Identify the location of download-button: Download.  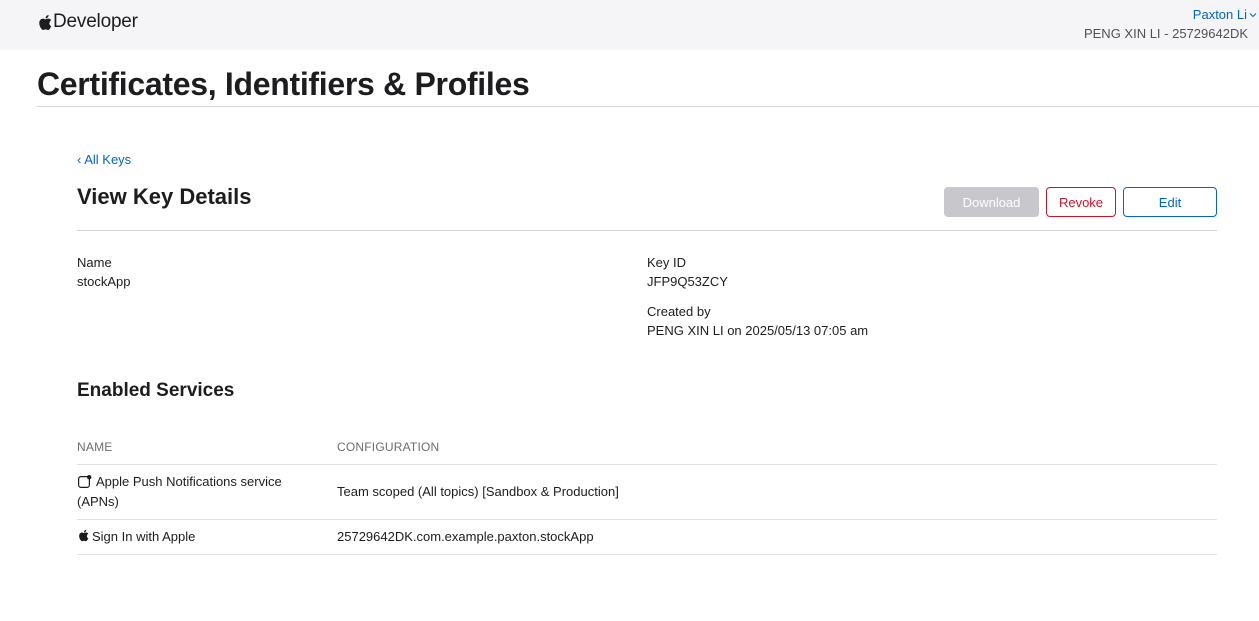
(991, 202).